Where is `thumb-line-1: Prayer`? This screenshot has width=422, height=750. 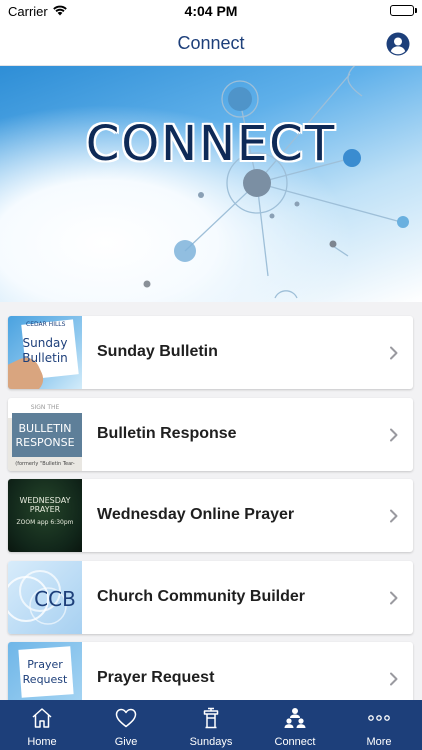 thumb-line-1: Prayer is located at coordinates (45, 664).